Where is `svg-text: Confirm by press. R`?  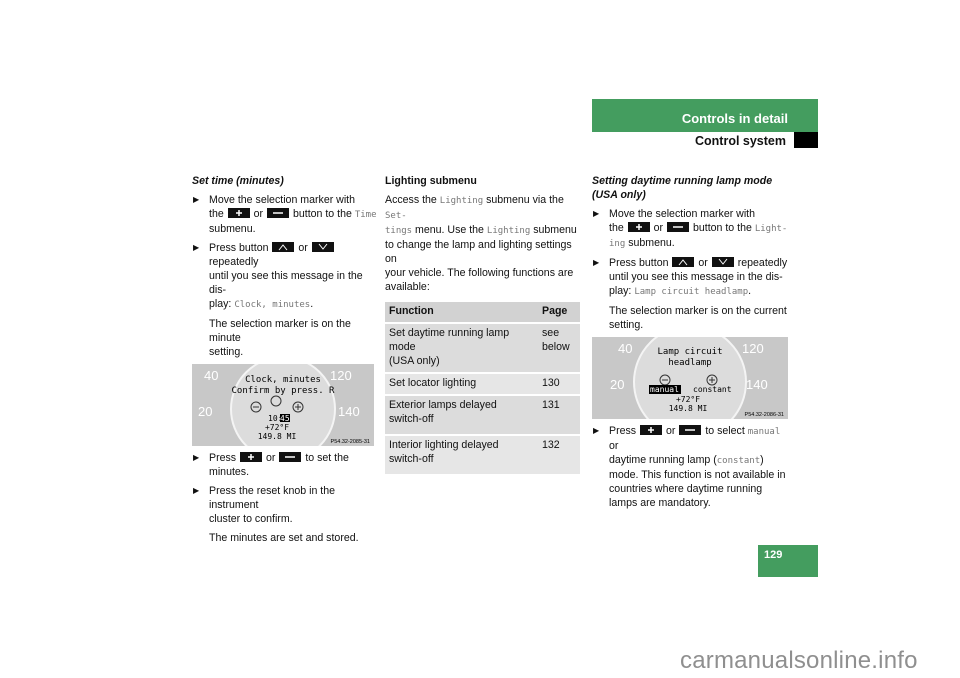
svg-text: Confirm by press. R is located at coordinates (284, 391).